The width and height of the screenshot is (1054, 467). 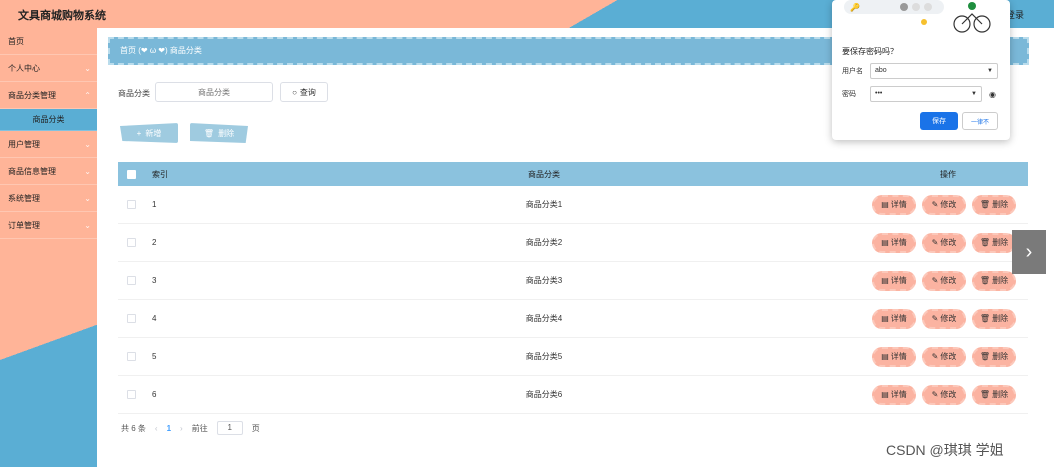 What do you see at coordinates (573, 319) in the screenshot?
I see `table-row: 4 商品分类4 ▤ 详情 ✎ 修改 🗑 删除` at bounding box center [573, 319].